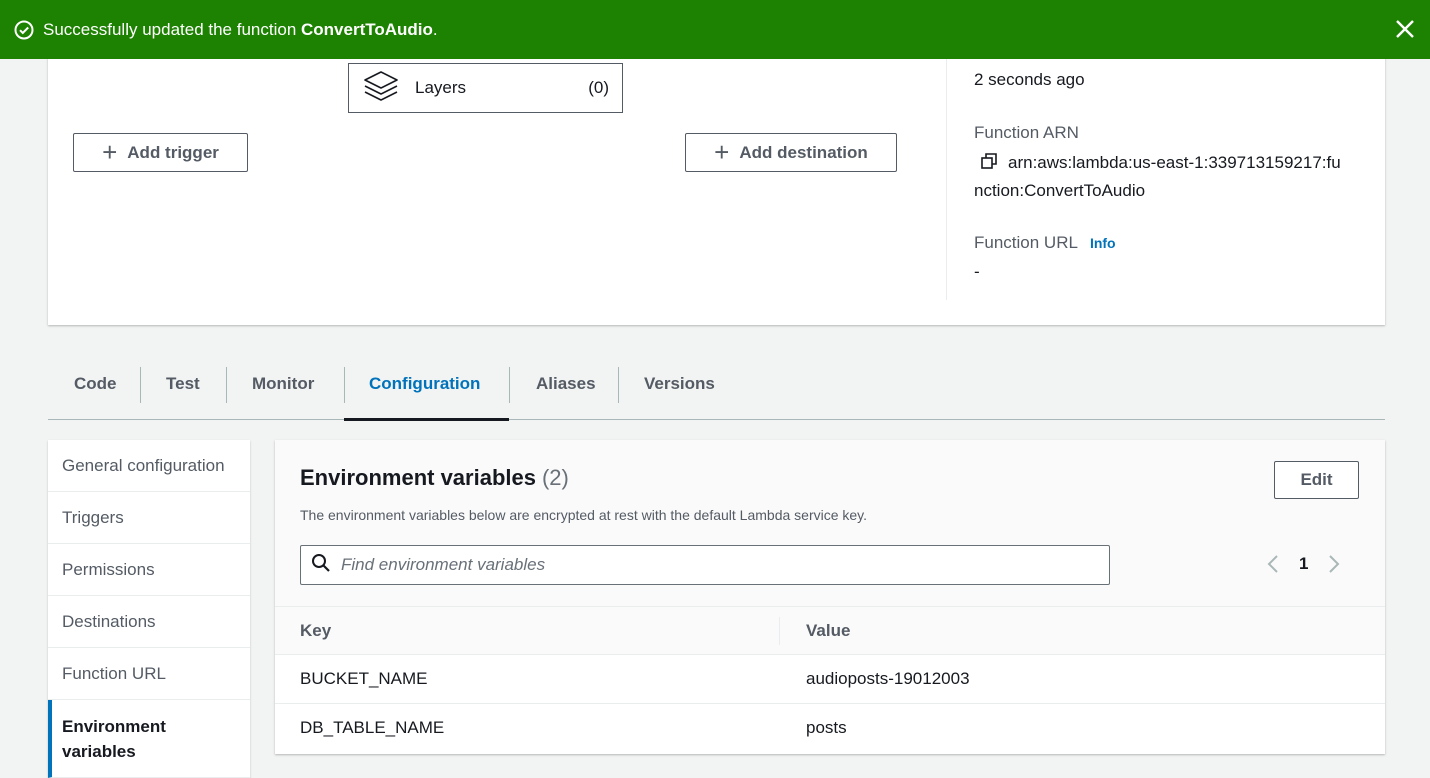 This screenshot has height=778, width=1430. What do you see at coordinates (946, 170) in the screenshot?
I see `overview-divider` at bounding box center [946, 170].